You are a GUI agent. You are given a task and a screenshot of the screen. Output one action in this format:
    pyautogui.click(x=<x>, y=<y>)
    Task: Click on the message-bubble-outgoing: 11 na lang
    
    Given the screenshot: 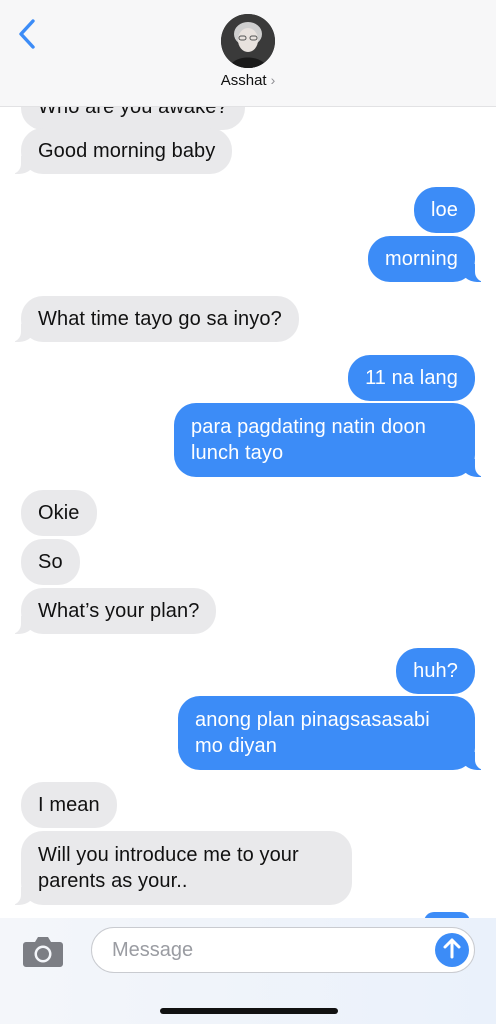 What is the action you would take?
    pyautogui.click(x=411, y=378)
    